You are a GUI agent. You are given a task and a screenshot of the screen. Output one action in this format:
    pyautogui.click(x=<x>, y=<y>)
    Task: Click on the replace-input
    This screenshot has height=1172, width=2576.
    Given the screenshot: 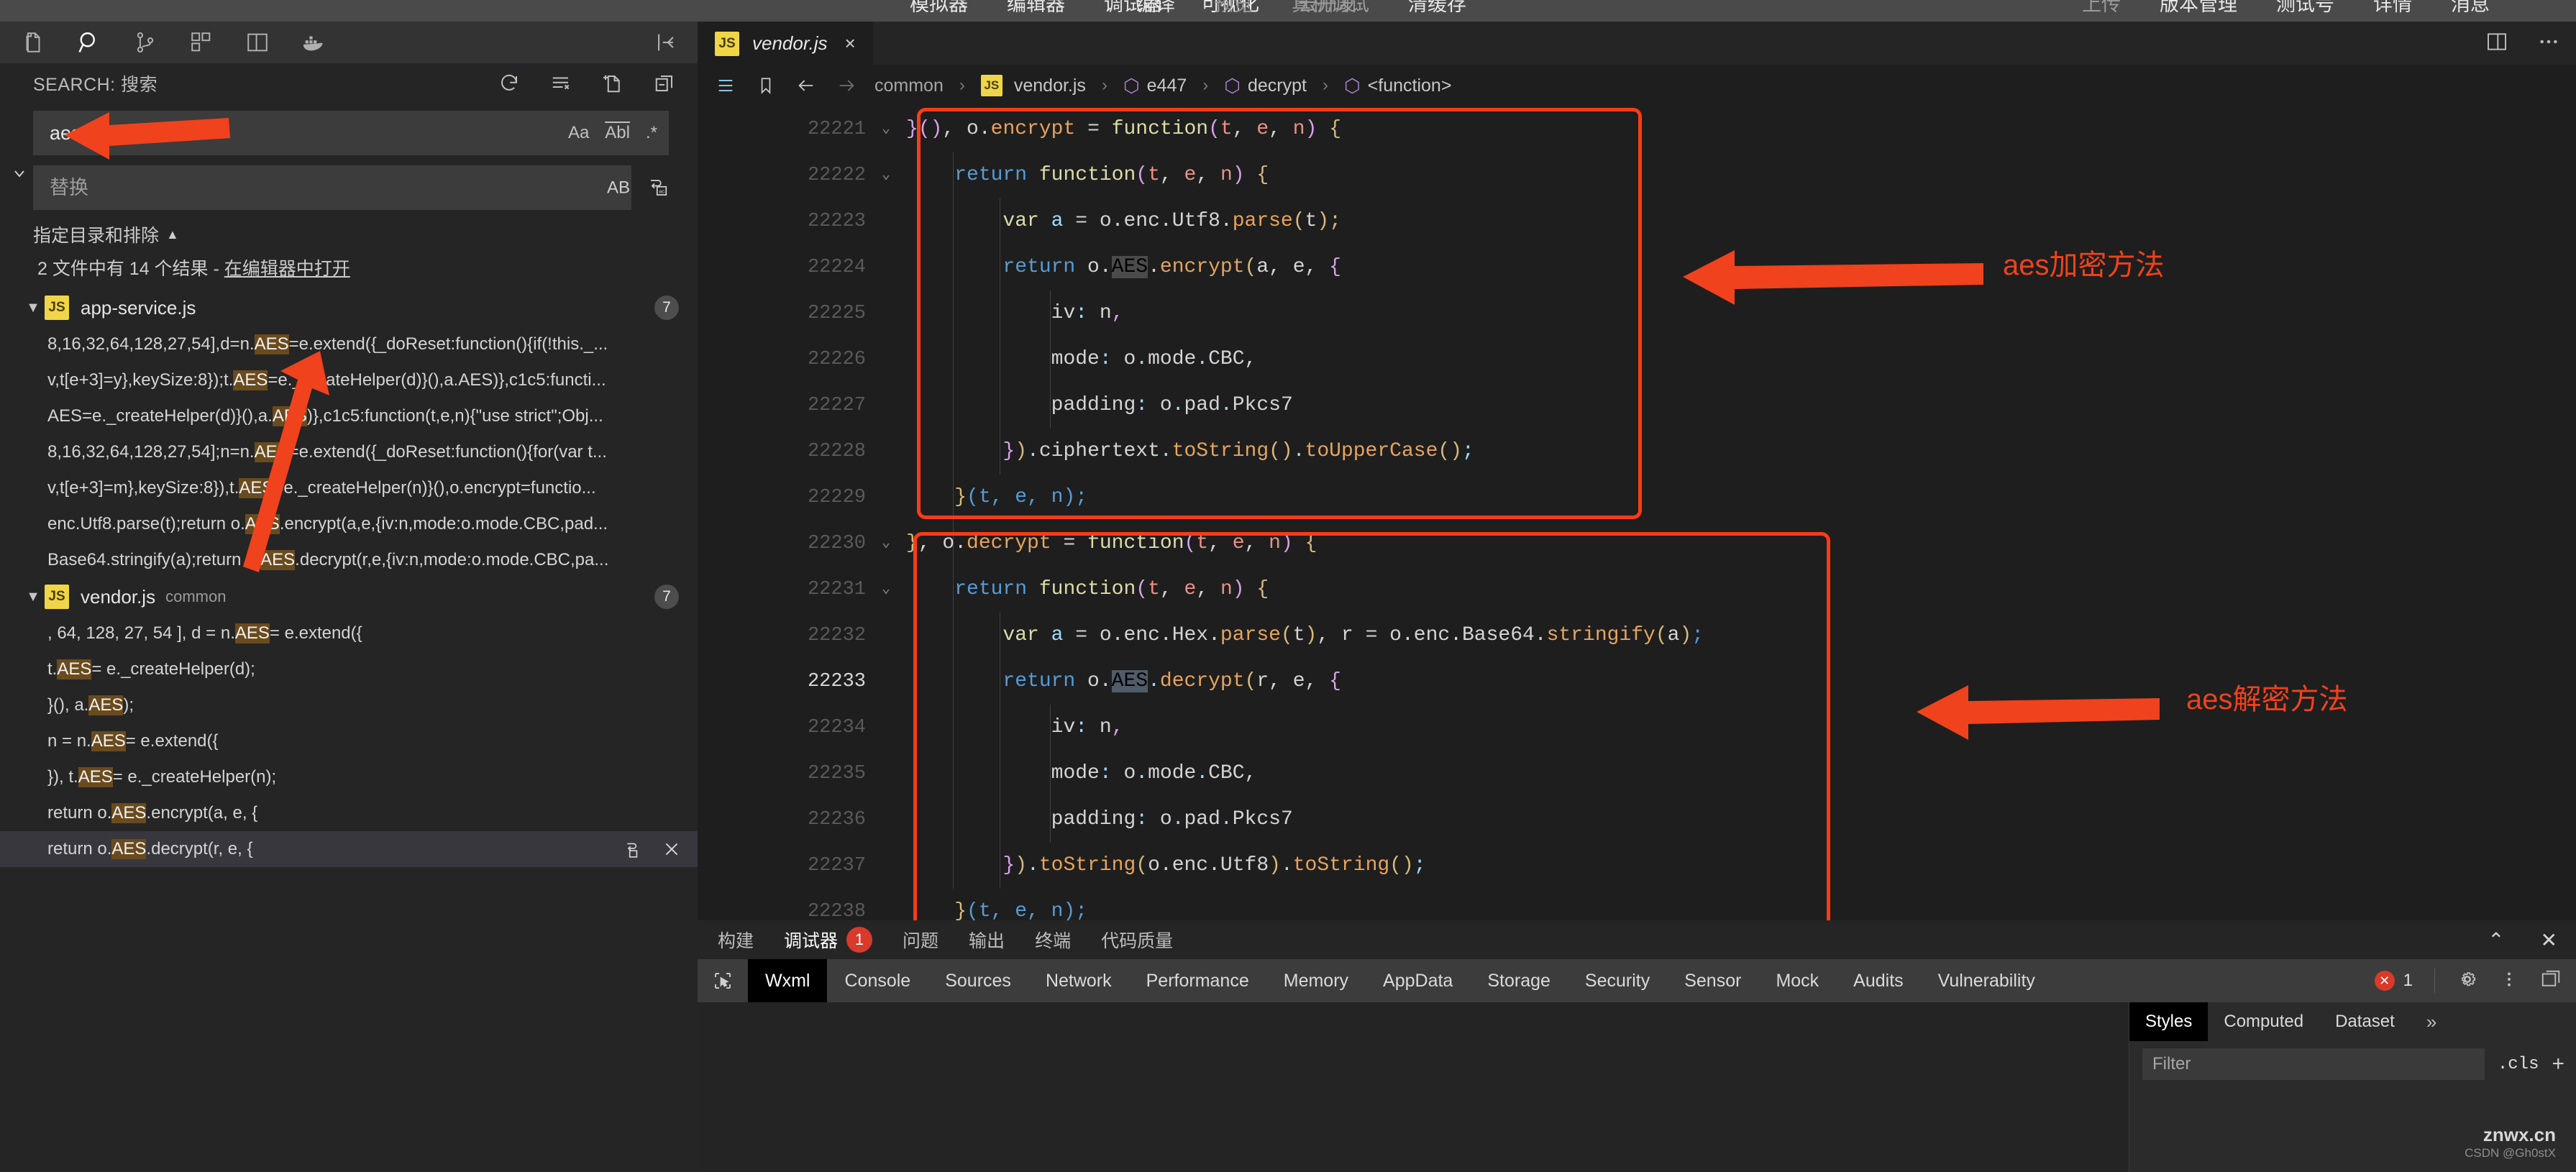 What is the action you would take?
    pyautogui.click(x=332, y=187)
    